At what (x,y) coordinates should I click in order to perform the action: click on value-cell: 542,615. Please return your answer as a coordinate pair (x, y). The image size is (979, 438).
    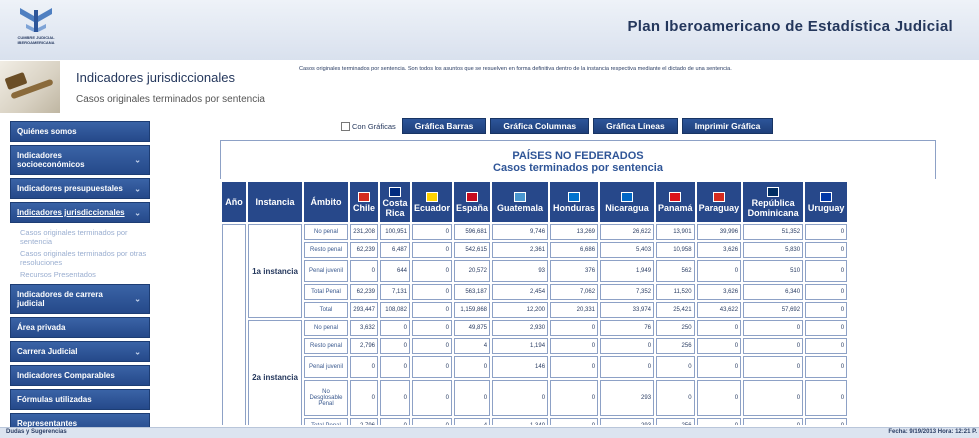
    Looking at the image, I should click on (472, 250).